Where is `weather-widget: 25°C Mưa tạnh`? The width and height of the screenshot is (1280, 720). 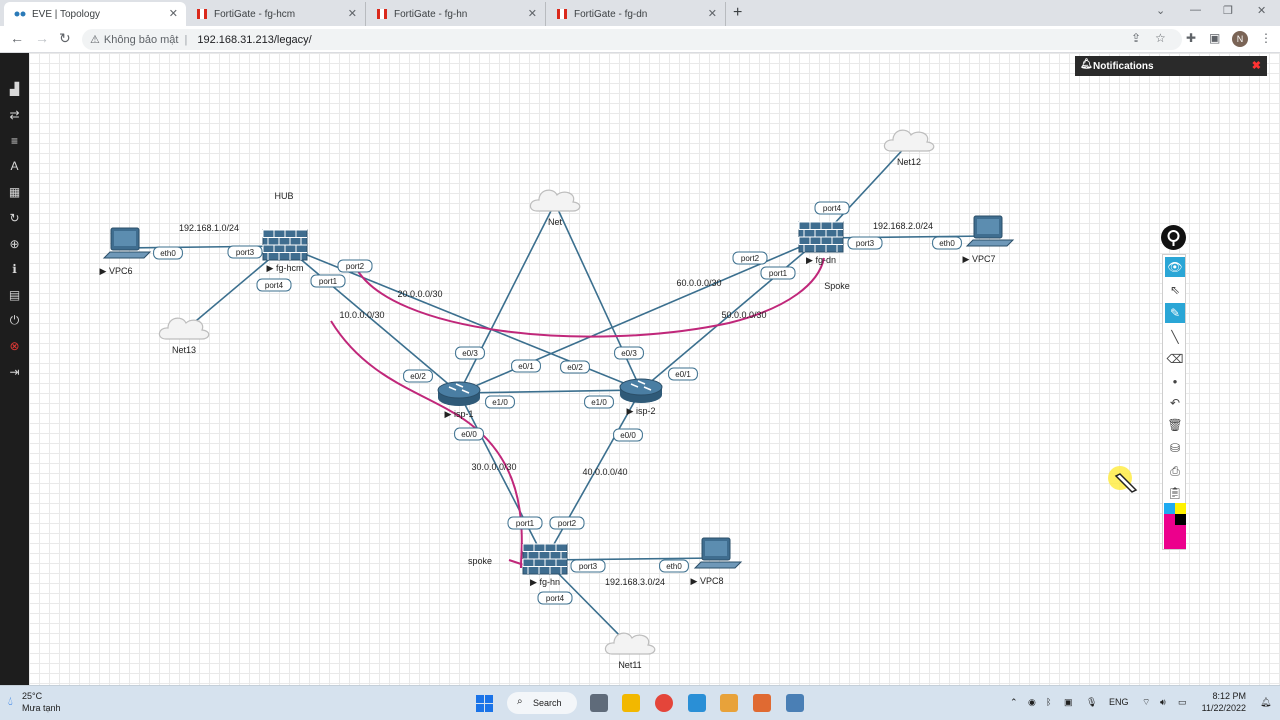
weather-widget: 25°C Mưa tạnh is located at coordinates (41, 702).